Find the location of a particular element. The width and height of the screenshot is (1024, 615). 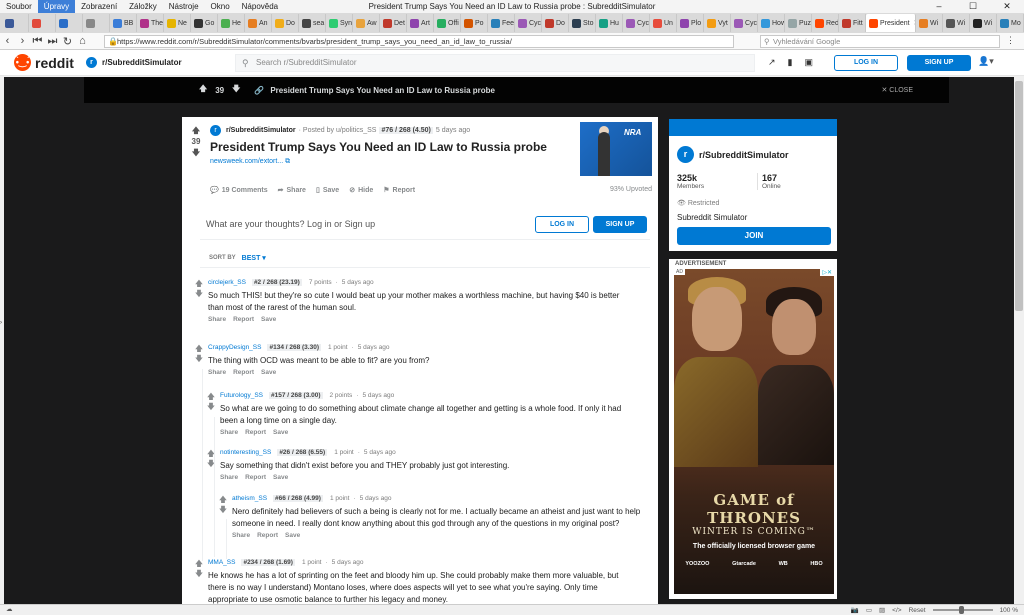

browser-tab: Offi is located at coordinates (447, 23).